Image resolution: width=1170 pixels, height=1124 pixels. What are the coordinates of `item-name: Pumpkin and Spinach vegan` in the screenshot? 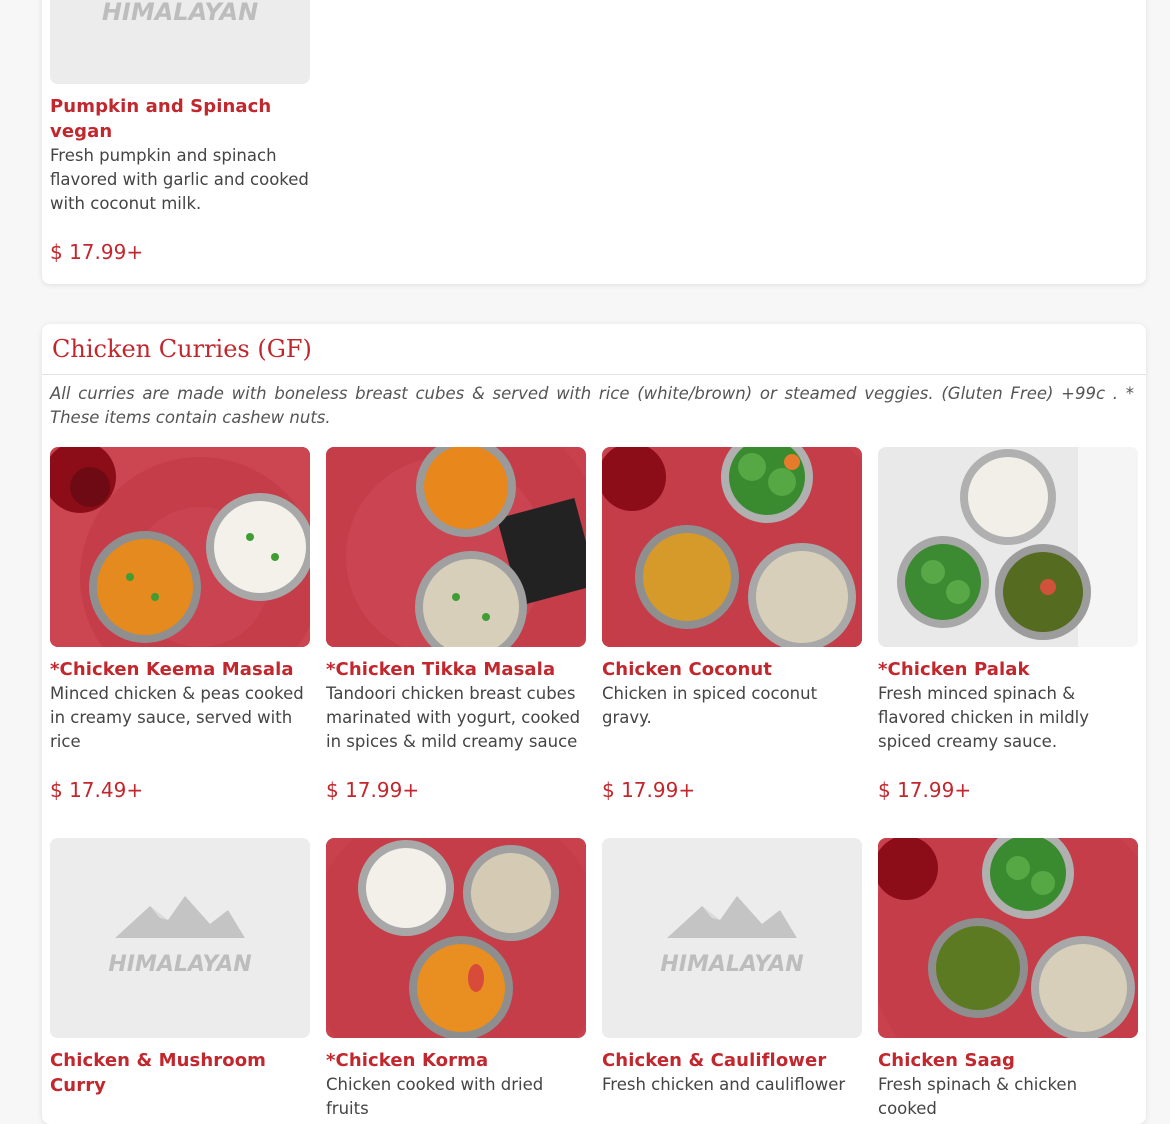 It's located at (180, 119).